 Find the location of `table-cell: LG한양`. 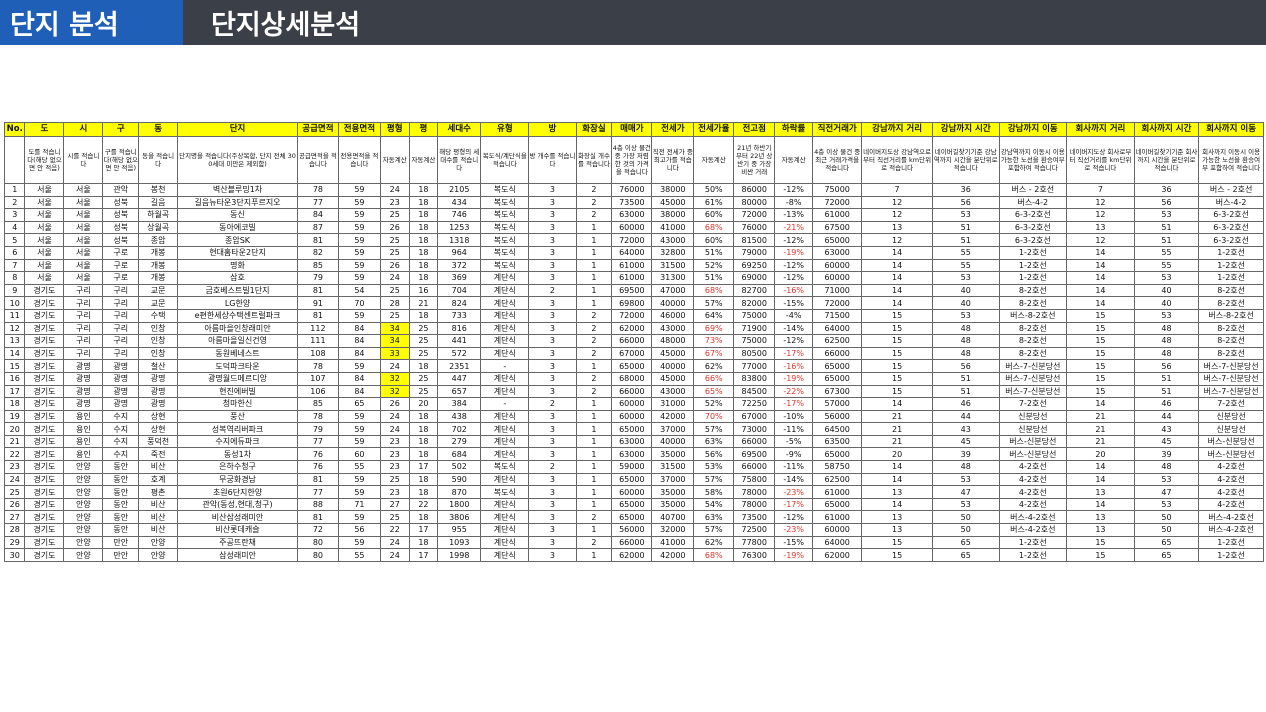

table-cell: LG한양 is located at coordinates (237, 303).